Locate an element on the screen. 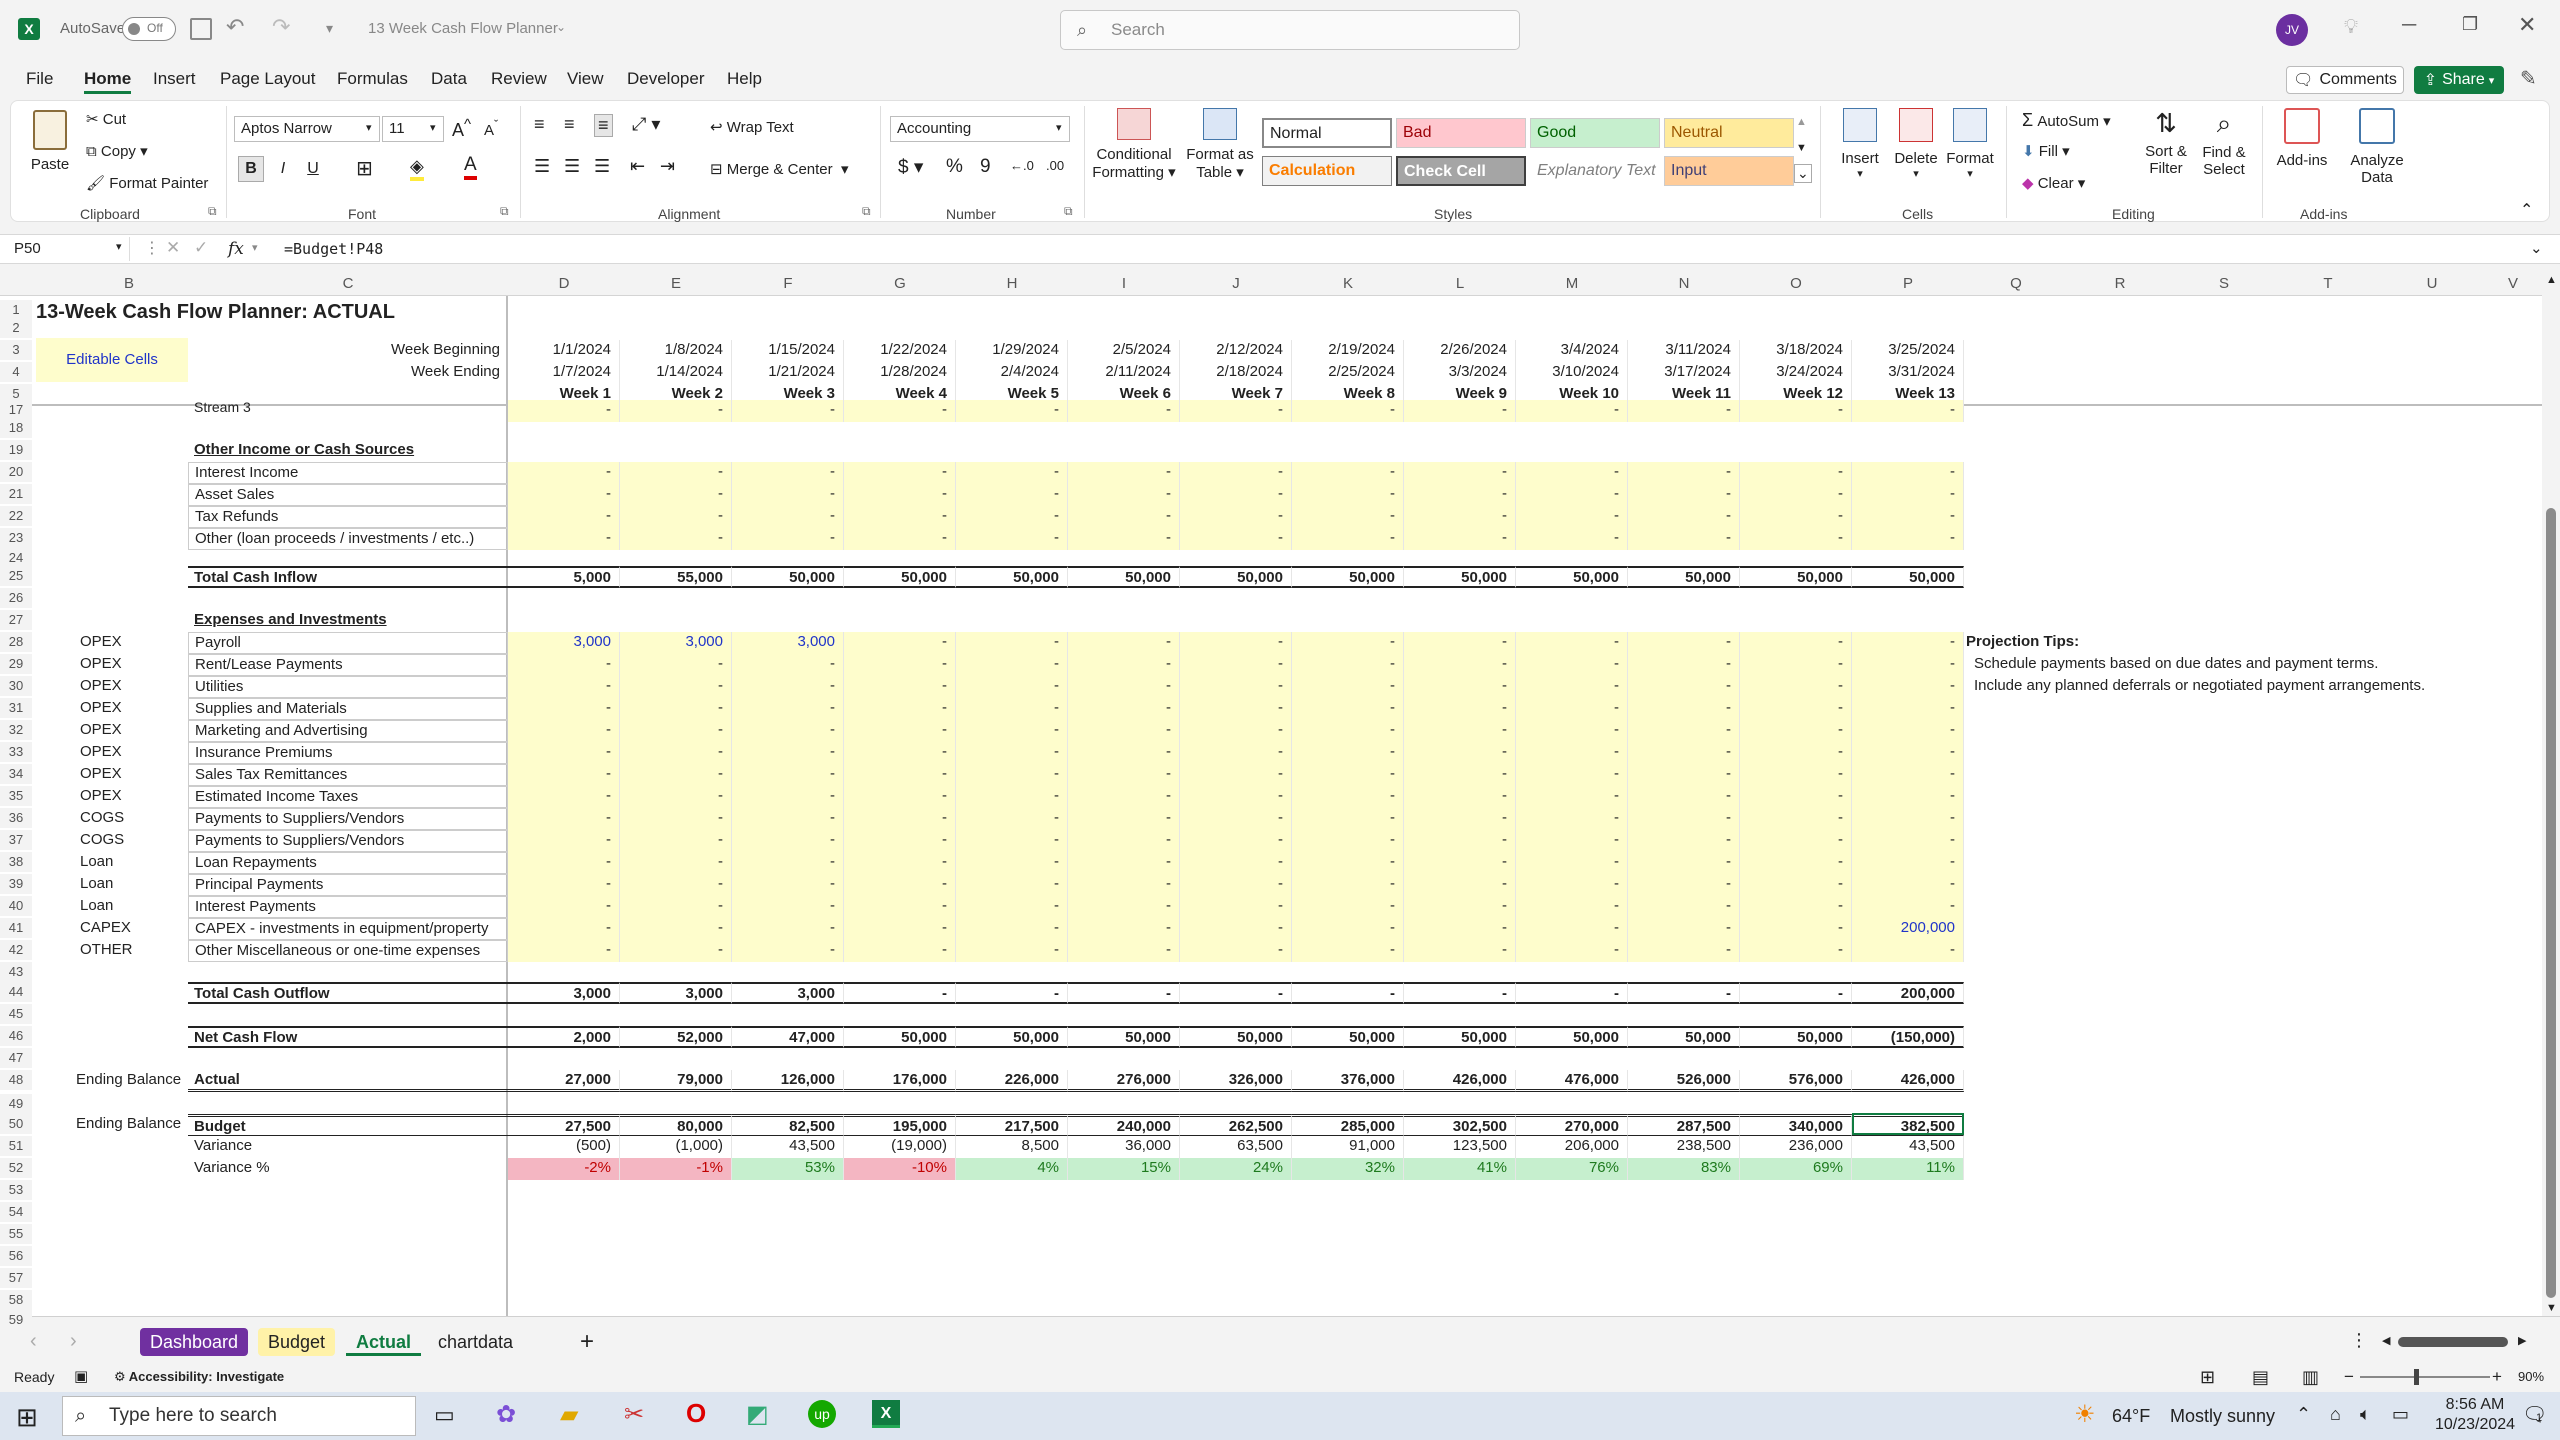 This screenshot has height=1440, width=2560. row-header: 45 is located at coordinates (16, 1014).